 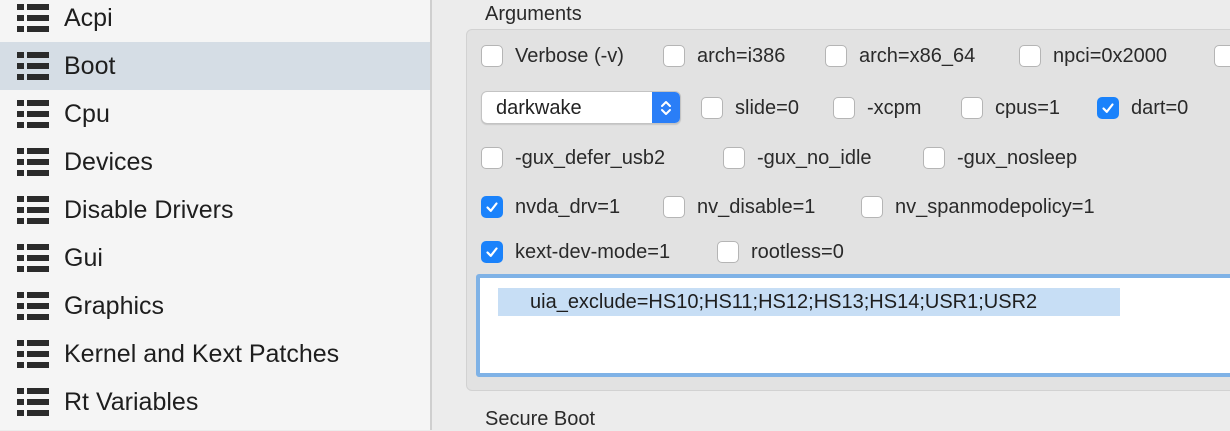 What do you see at coordinates (593, 251) in the screenshot?
I see `checkbox-label: kext-dev-mode=1` at bounding box center [593, 251].